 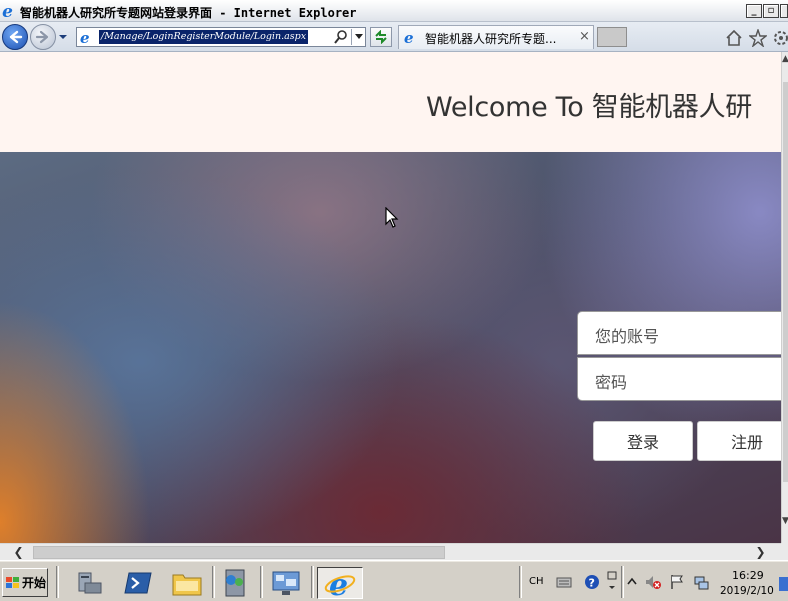 I want to click on explorer-button, so click(x=187, y=583).